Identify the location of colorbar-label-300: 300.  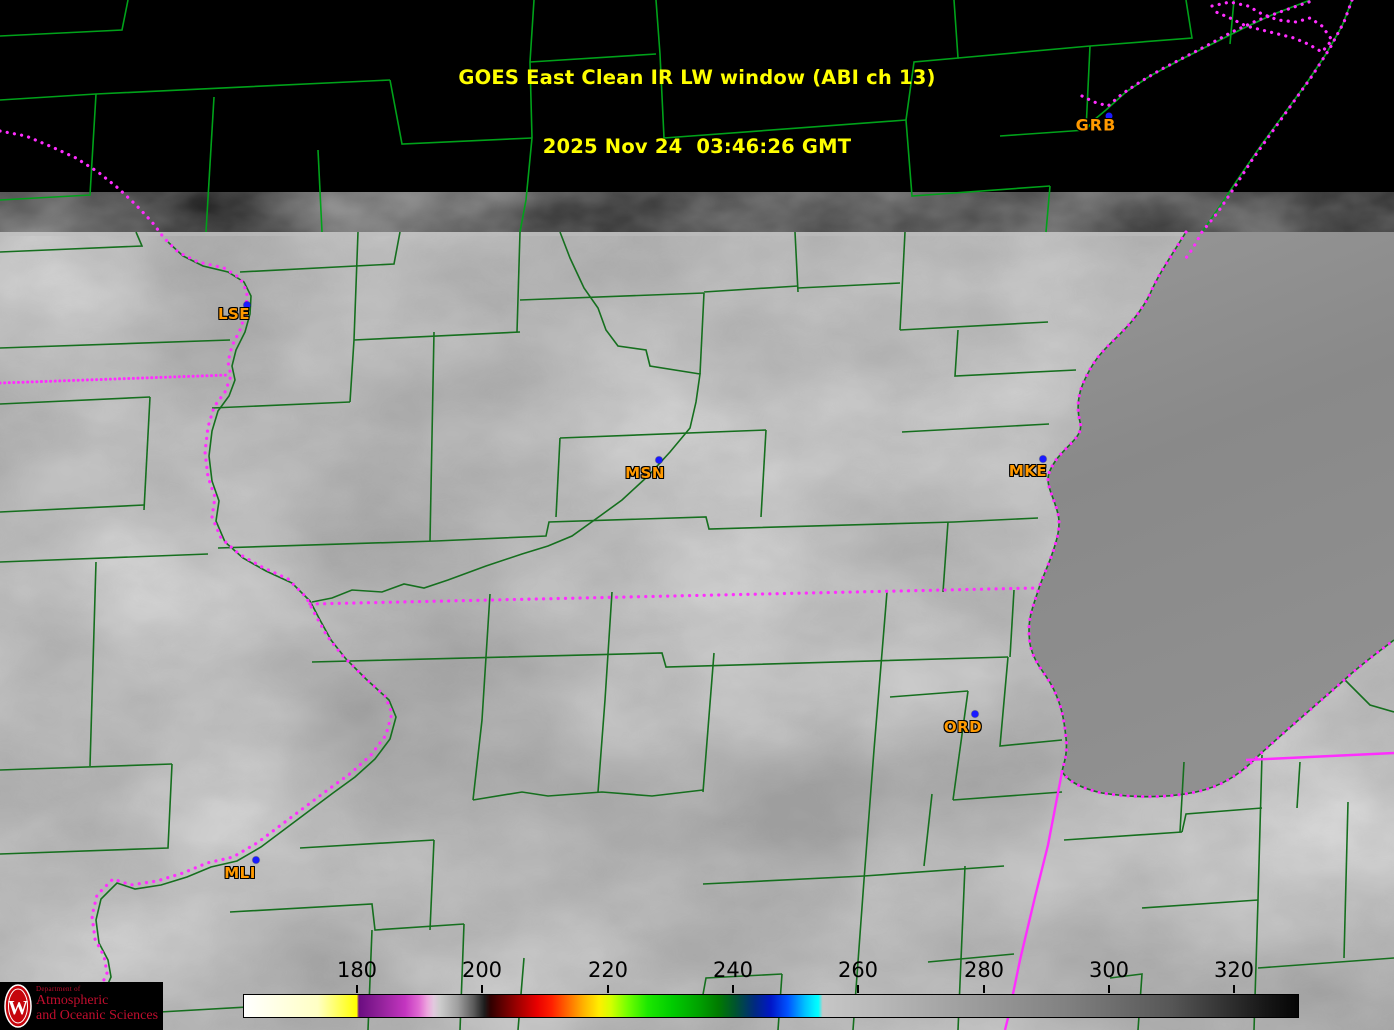
(1109, 970).